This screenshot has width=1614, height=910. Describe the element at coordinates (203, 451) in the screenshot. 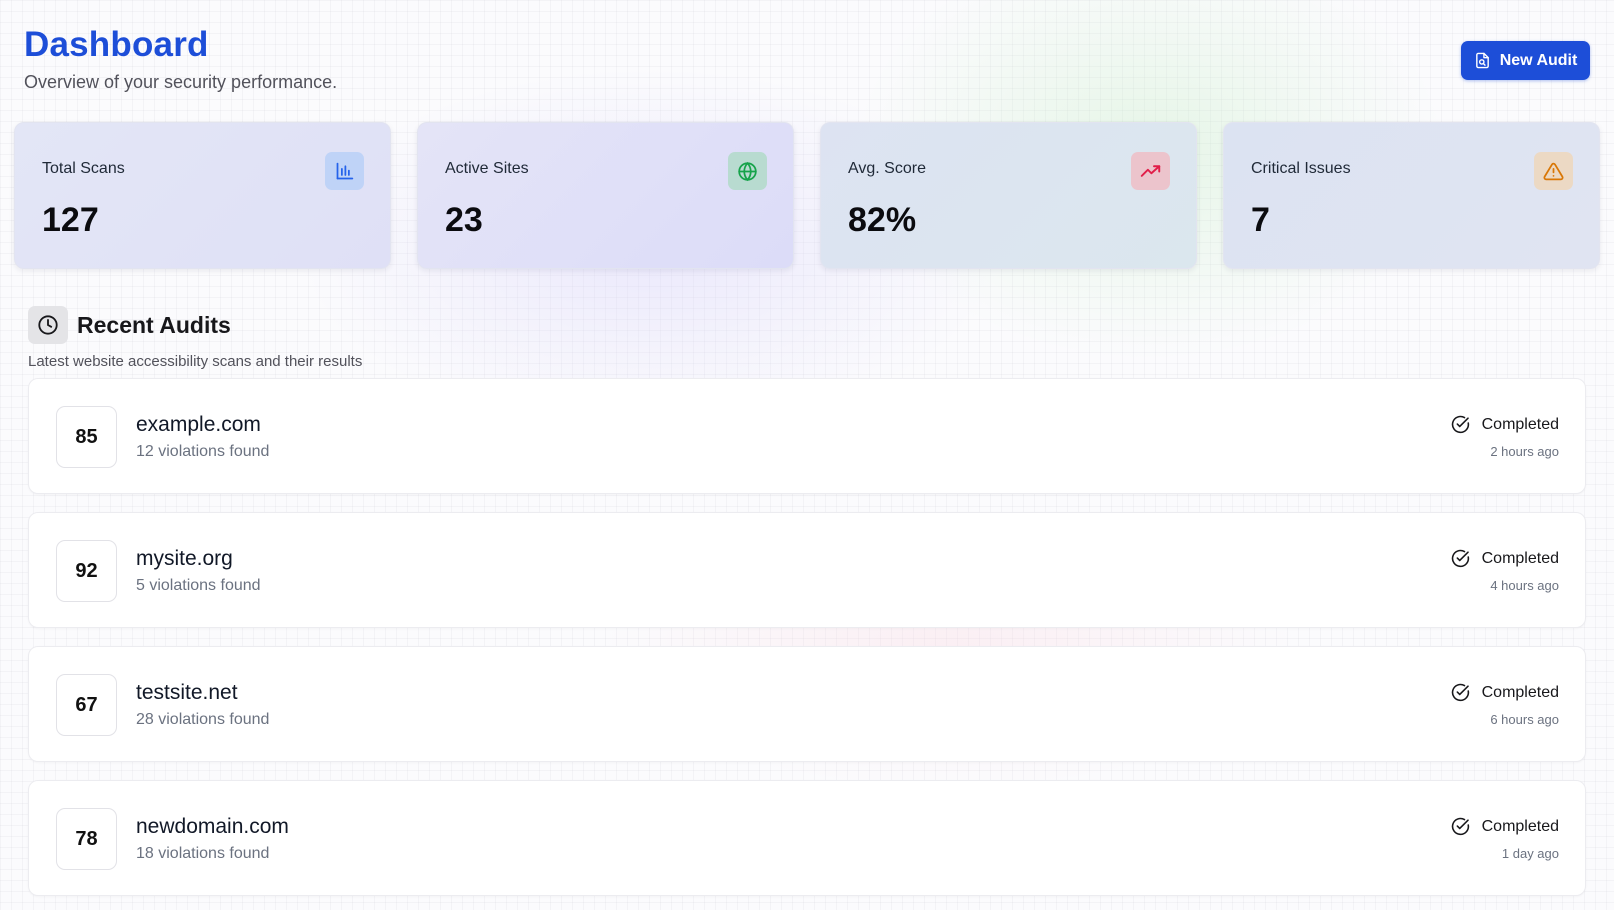

I see `audit-violations: 12 violations found` at that location.